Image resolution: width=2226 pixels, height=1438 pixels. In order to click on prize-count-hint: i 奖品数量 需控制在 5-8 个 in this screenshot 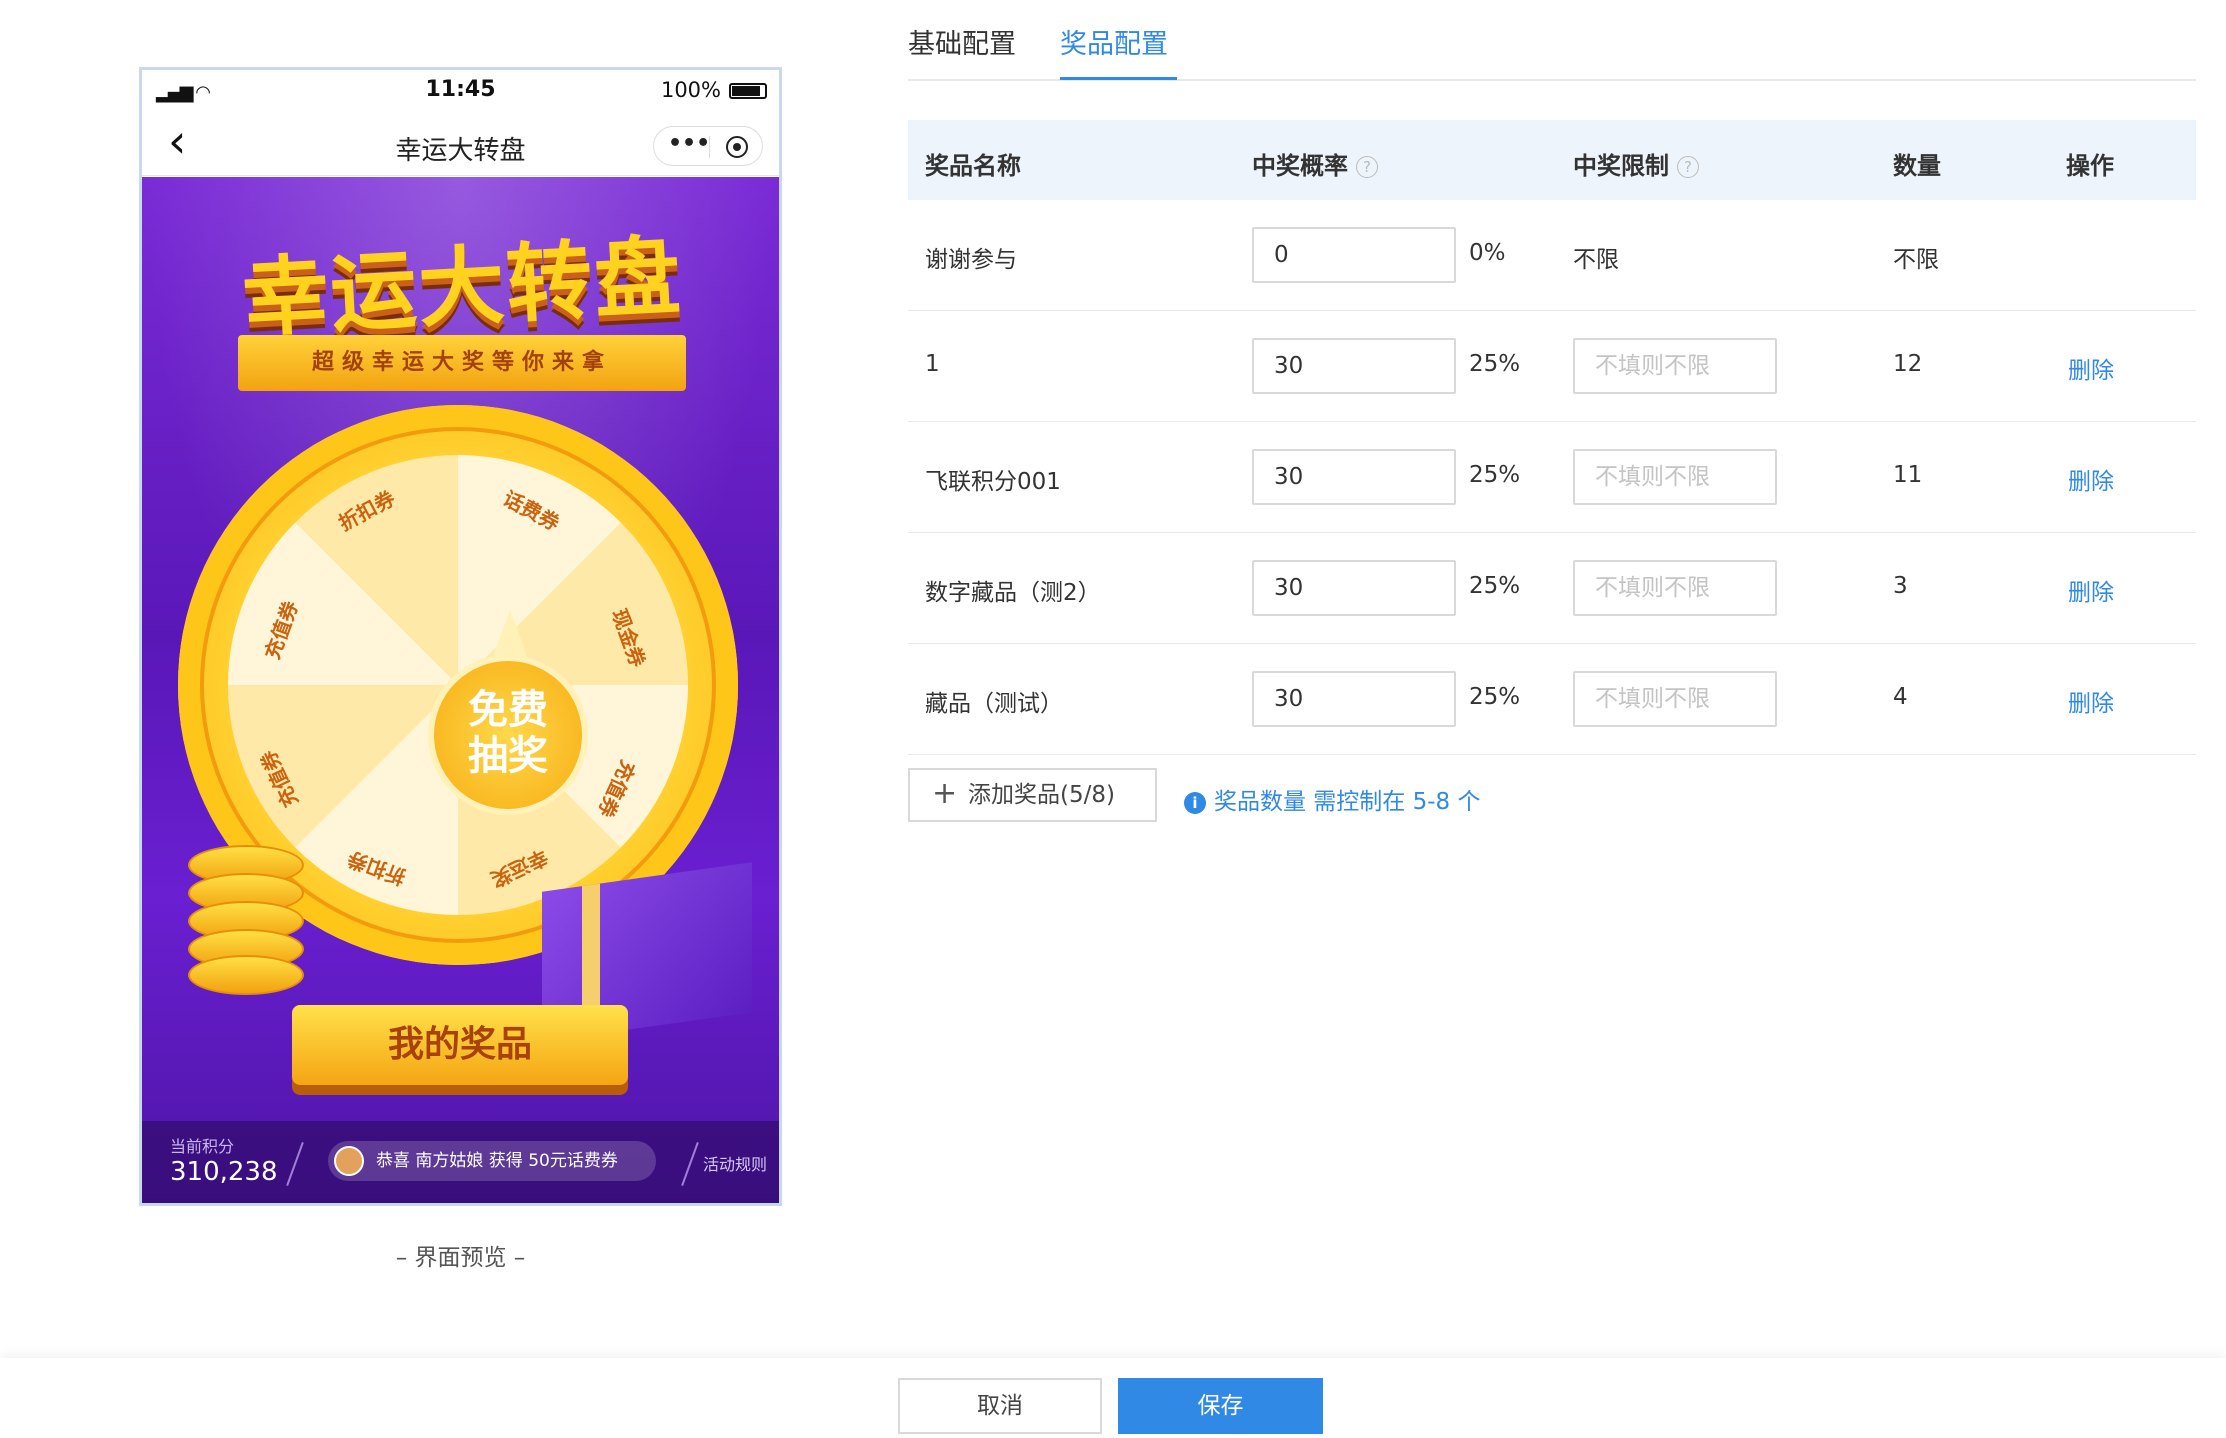, I will do `click(1332, 799)`.